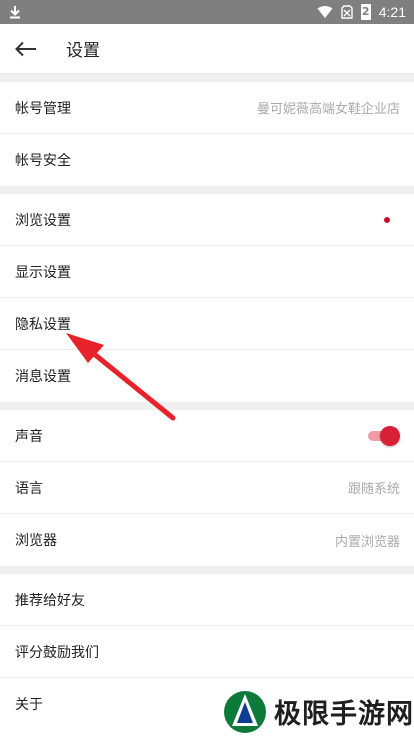 This screenshot has height=736, width=414. I want to click on sound-toggle, so click(384, 435).